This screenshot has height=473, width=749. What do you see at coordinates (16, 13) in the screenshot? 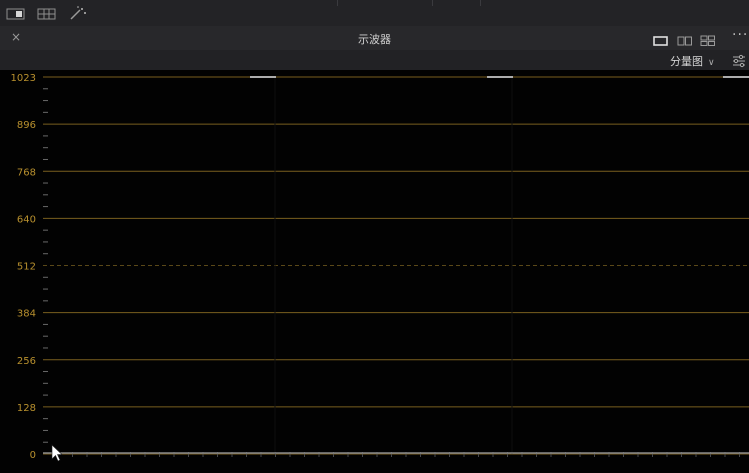
I see `viewer-layout-icon` at bounding box center [16, 13].